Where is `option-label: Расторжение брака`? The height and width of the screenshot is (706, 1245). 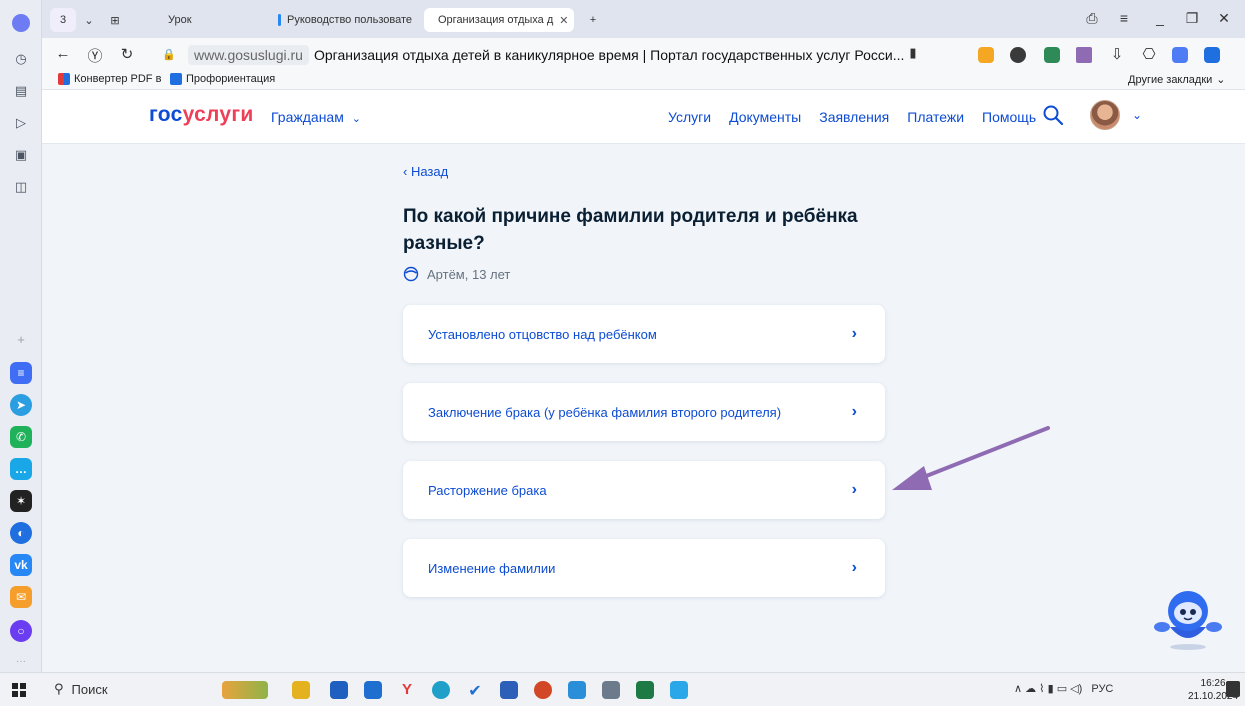 option-label: Расторжение брака is located at coordinates (487, 490).